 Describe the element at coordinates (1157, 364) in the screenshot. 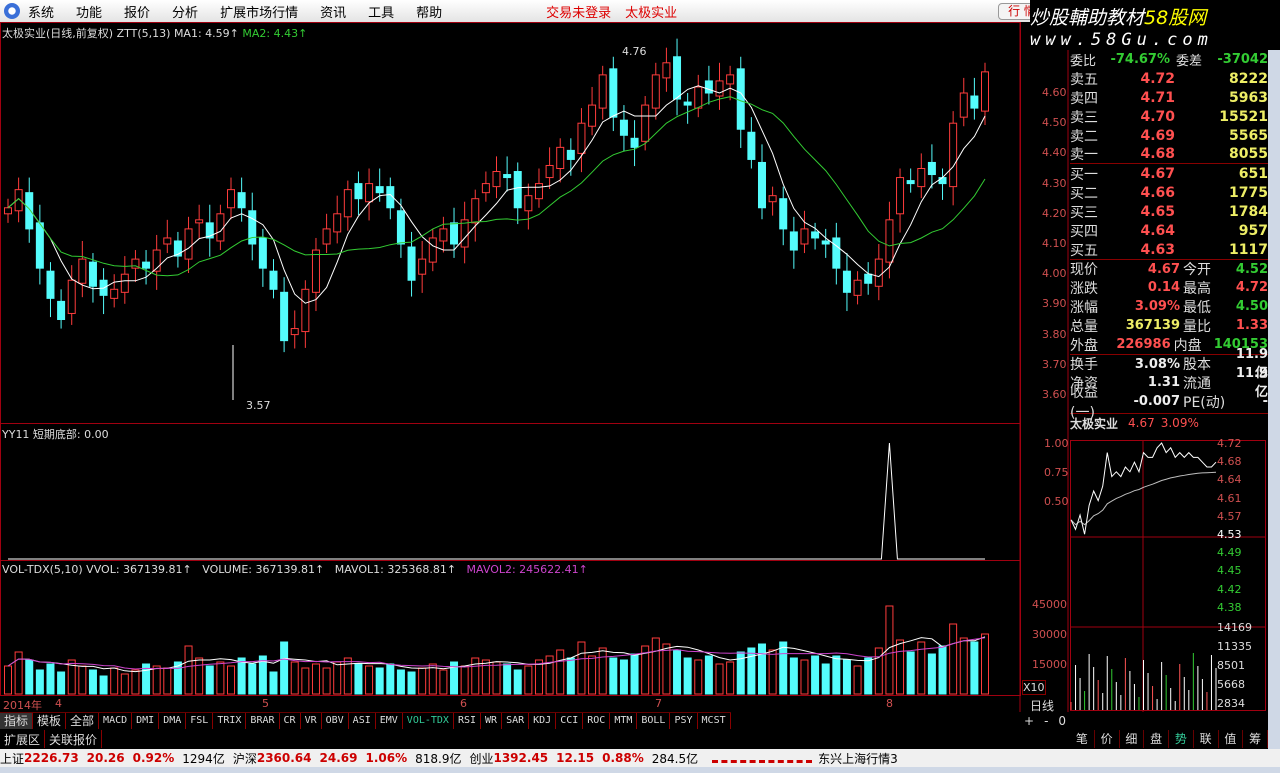

I see `stat-value: 3.08%` at that location.